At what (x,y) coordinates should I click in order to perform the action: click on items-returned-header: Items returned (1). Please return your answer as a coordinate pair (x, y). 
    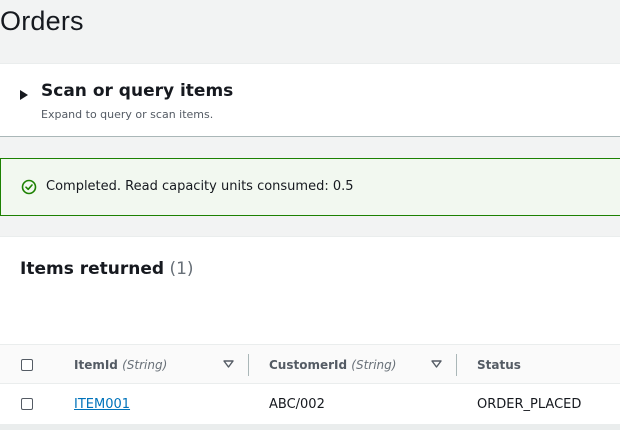
    Looking at the image, I should click on (107, 269).